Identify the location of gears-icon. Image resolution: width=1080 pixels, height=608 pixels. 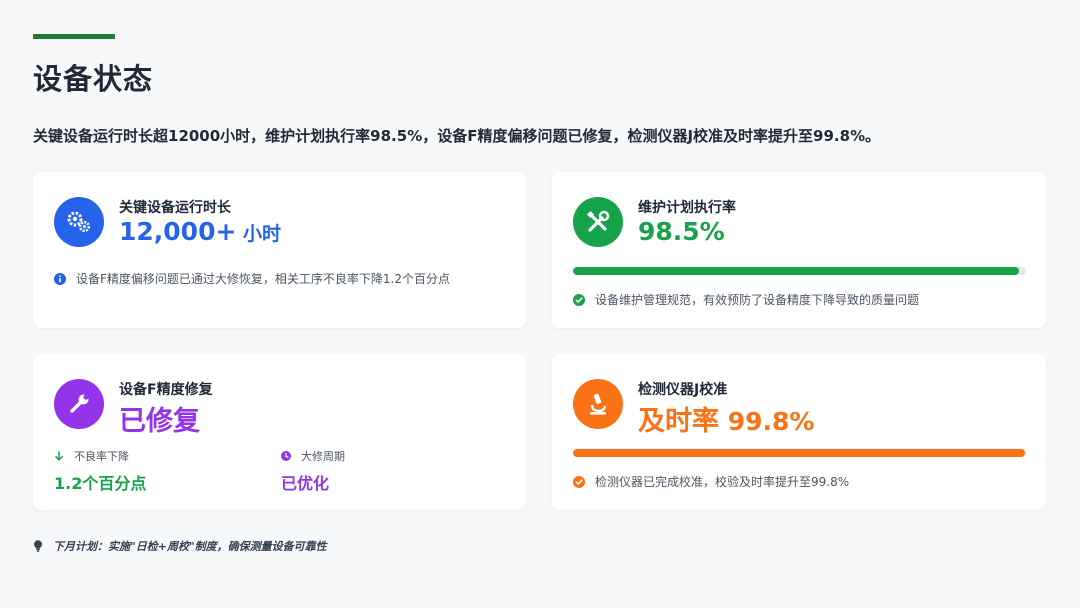
(79, 222).